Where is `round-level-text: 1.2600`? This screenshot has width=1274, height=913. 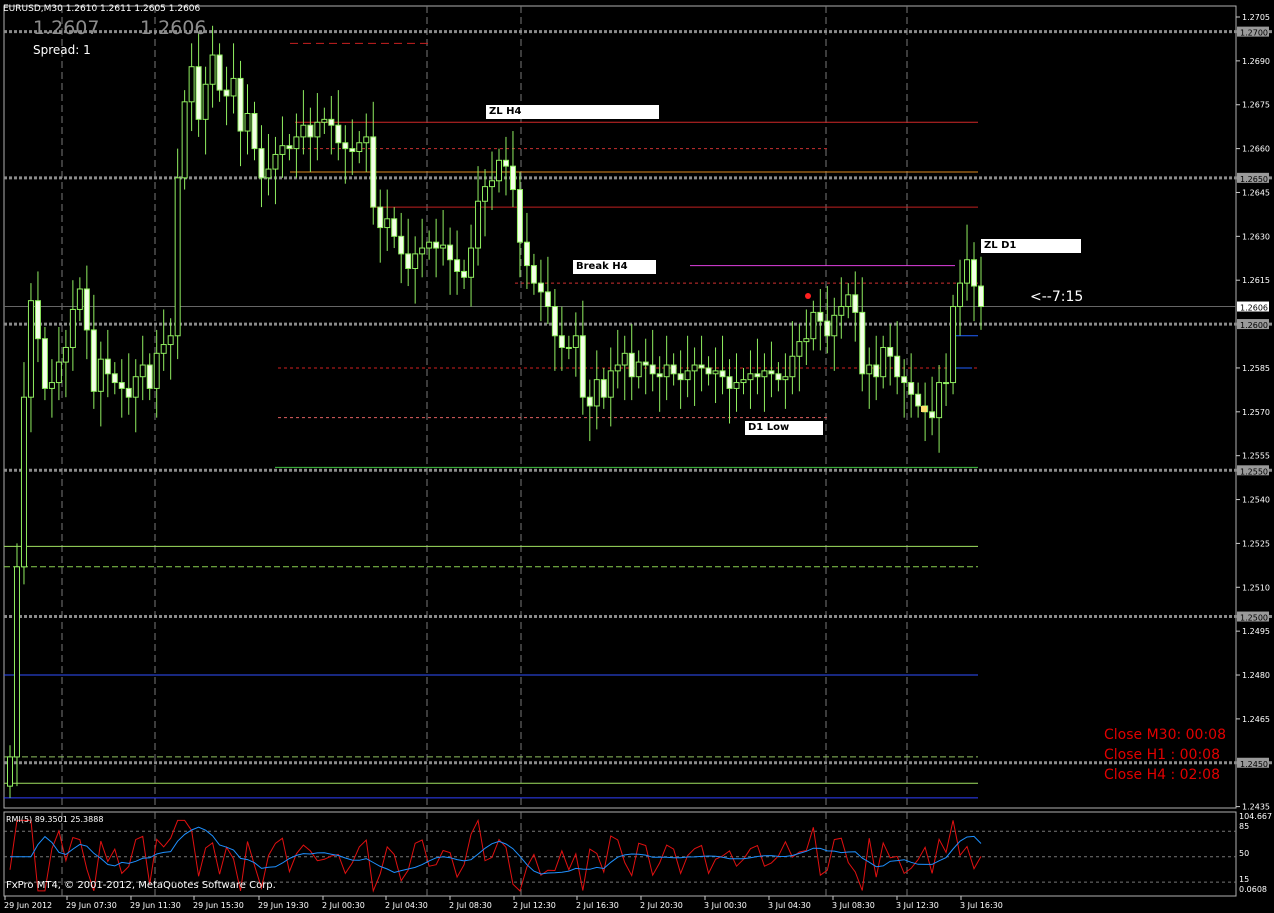 round-level-text: 1.2600 is located at coordinates (1254, 325).